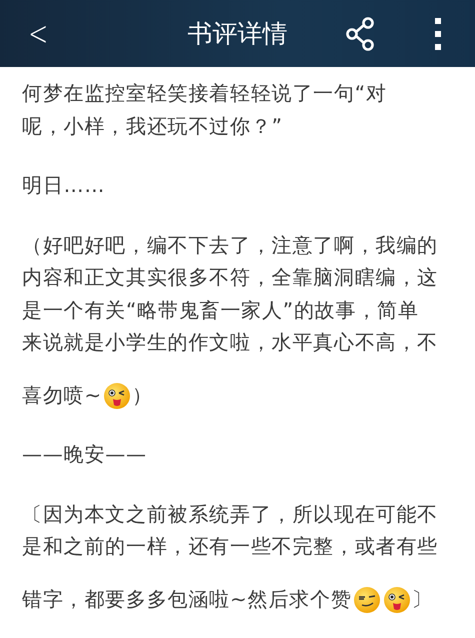  Describe the element at coordinates (438, 34) in the screenshot. I see `more-icon` at that location.